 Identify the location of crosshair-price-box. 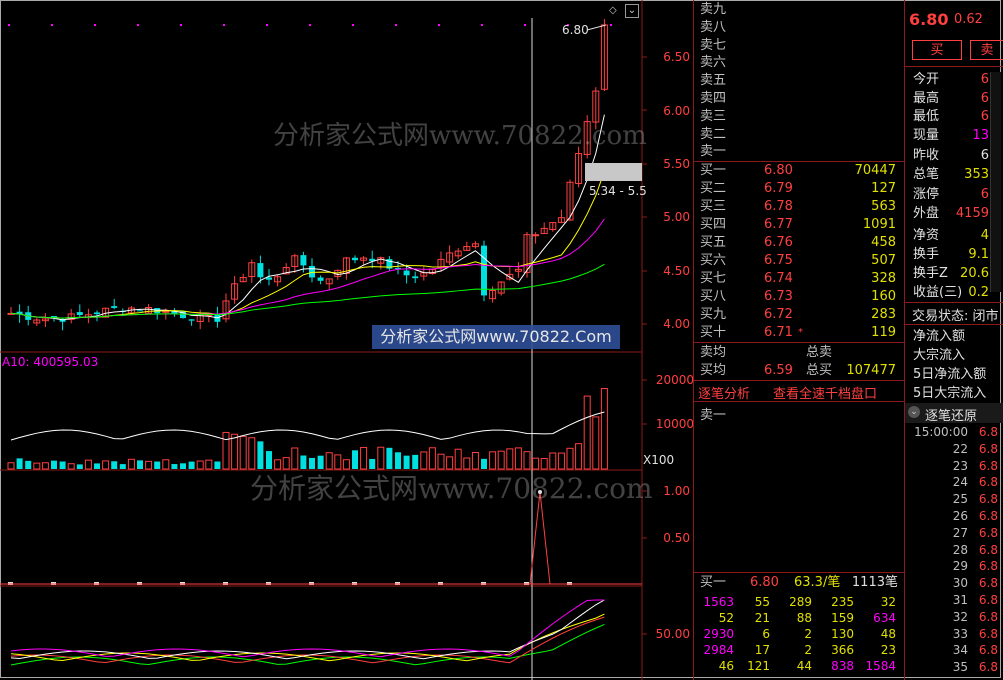
(613, 172).